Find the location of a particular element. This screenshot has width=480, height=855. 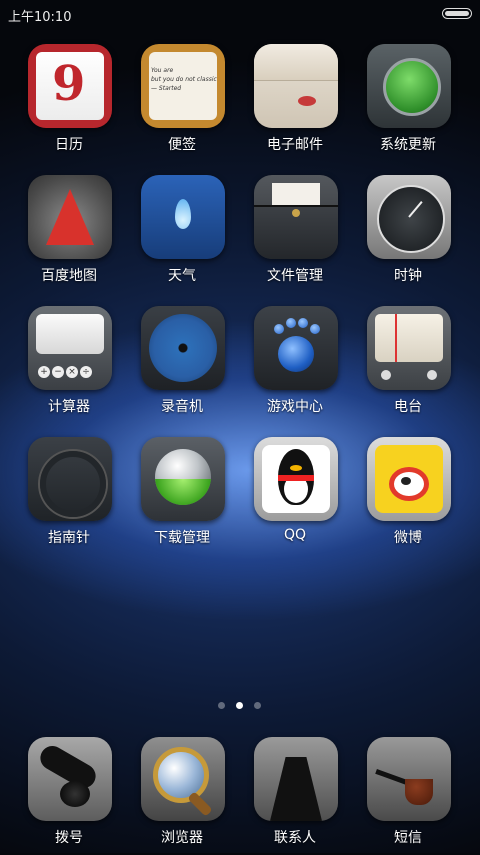

file-manager-icon is located at coordinates (296, 217).